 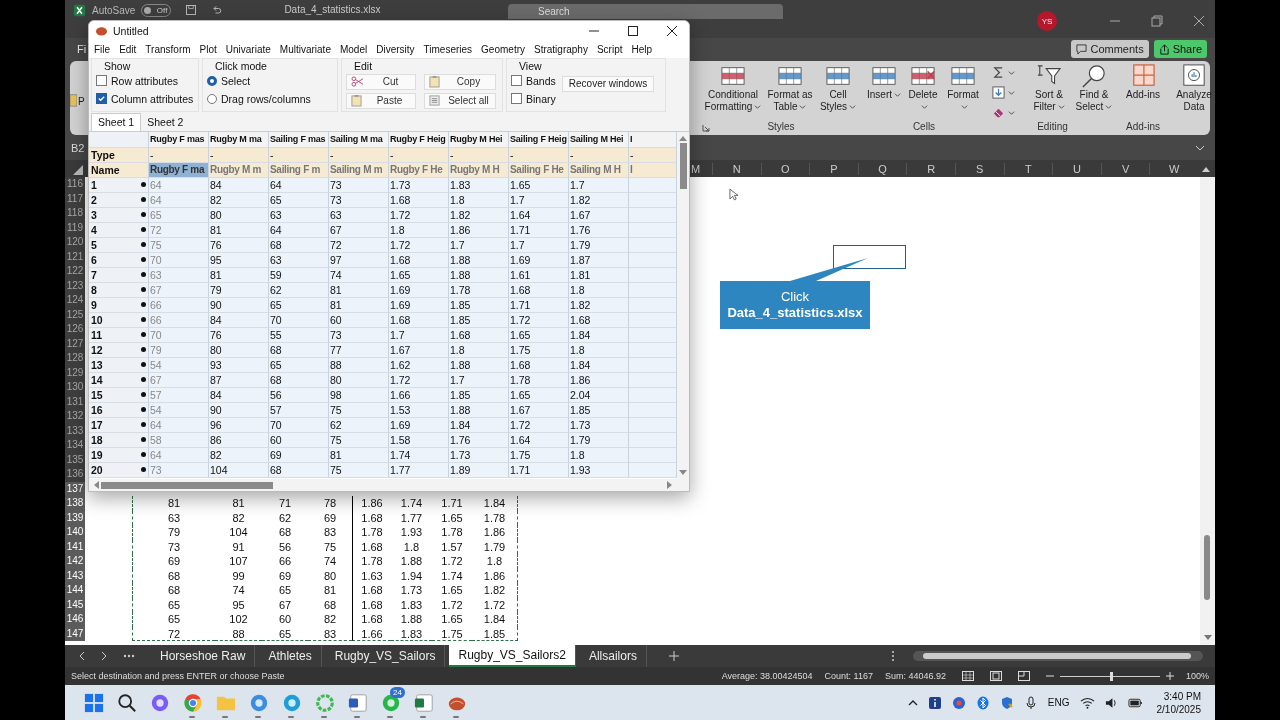 I want to click on table-cell: 82, so click(x=239, y=455).